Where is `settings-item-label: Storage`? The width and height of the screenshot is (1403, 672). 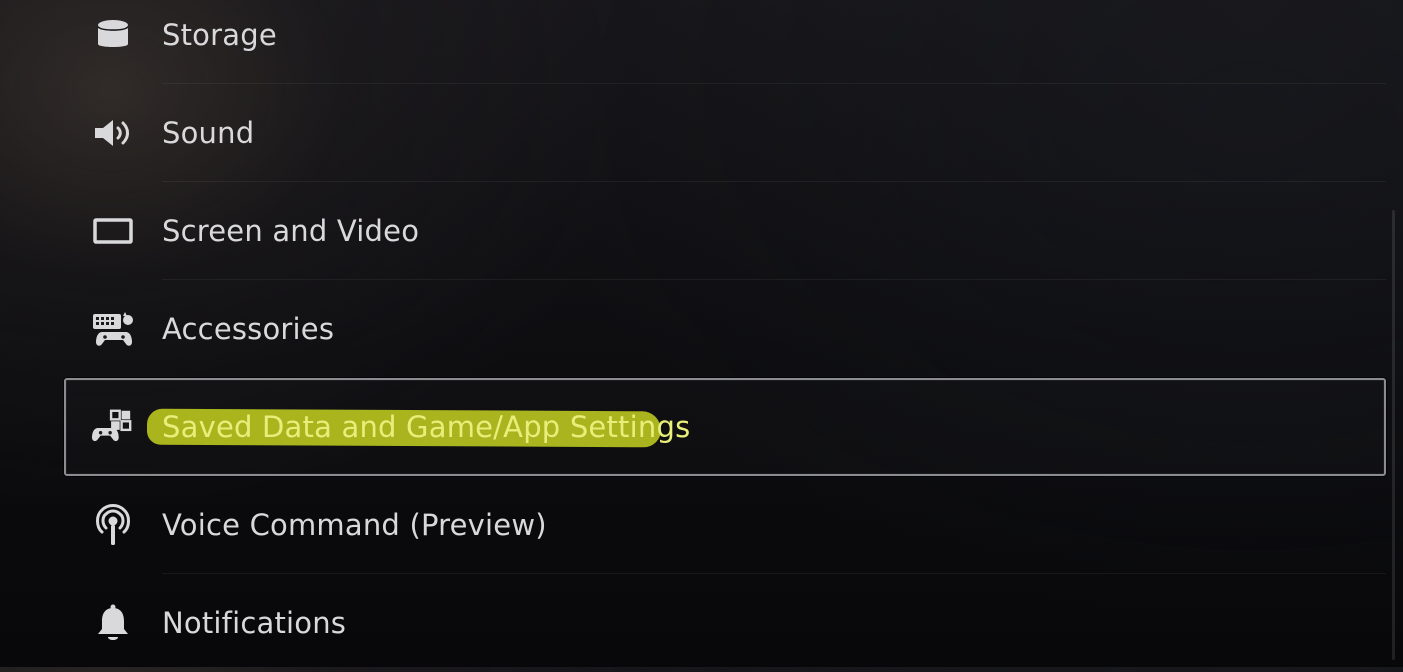 settings-item-label: Storage is located at coordinates (219, 35).